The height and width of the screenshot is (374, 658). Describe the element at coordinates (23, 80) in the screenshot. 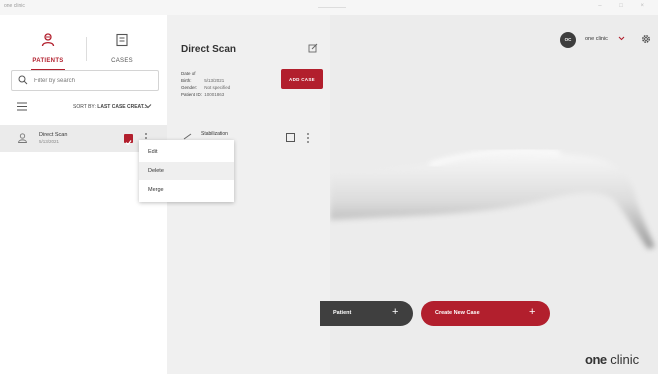

I see `search-icon` at that location.